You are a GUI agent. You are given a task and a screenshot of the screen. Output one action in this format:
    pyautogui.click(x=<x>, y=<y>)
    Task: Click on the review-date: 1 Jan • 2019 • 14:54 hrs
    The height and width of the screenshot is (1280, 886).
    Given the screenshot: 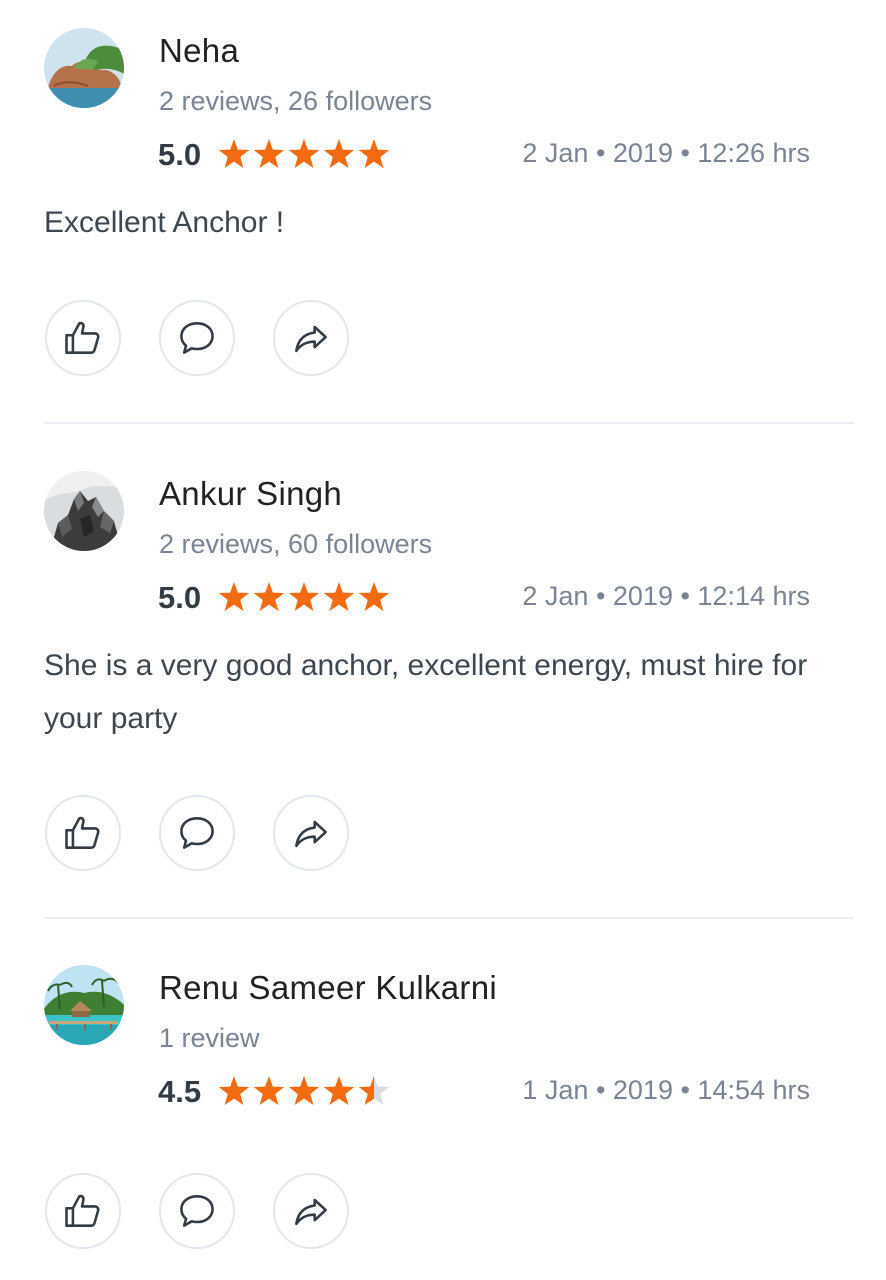 What is the action you would take?
    pyautogui.click(x=666, y=1090)
    